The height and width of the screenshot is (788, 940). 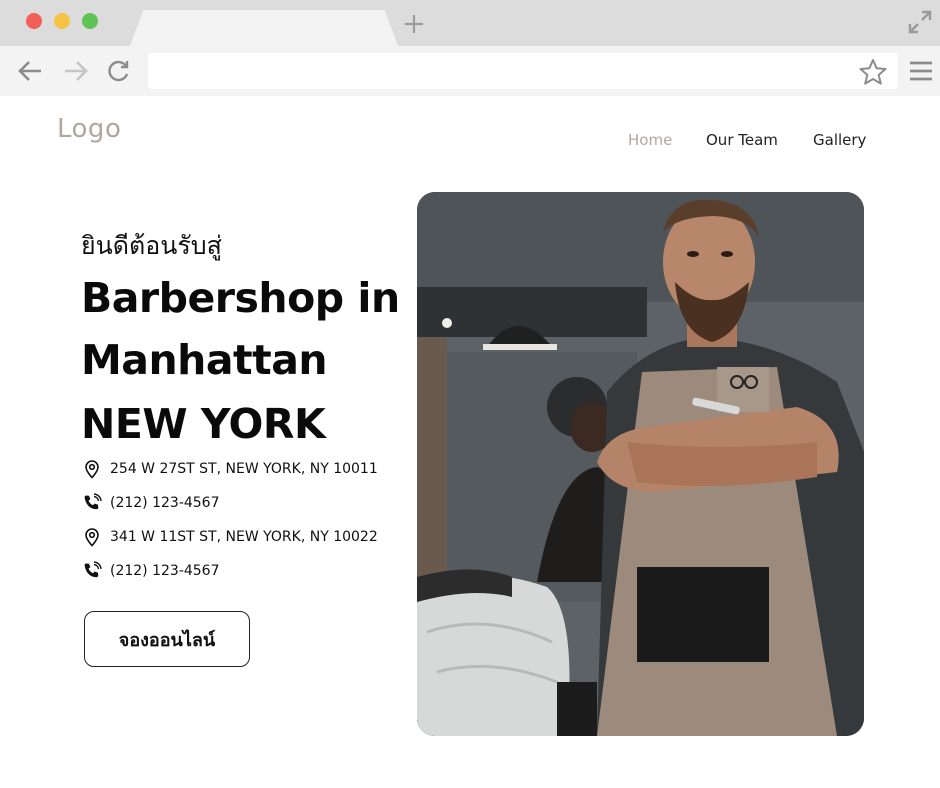 What do you see at coordinates (151, 245) in the screenshot?
I see `welcome-text: ยินดีต้อนรับสู่` at bounding box center [151, 245].